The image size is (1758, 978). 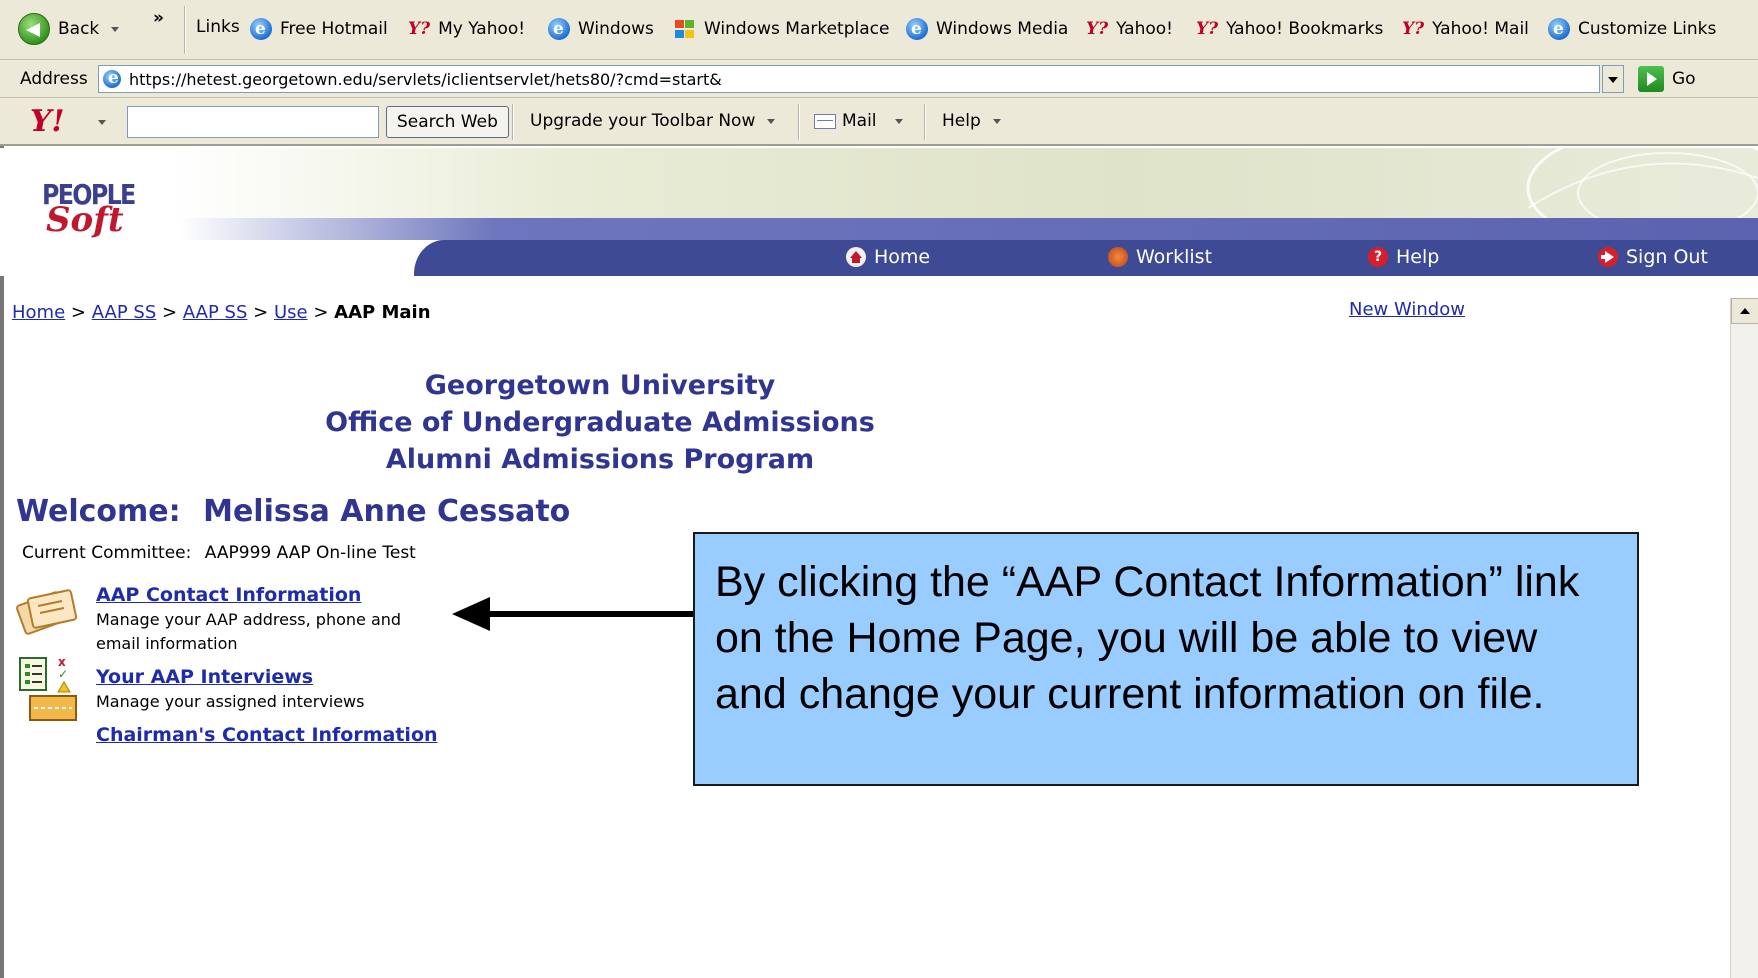 What do you see at coordinates (319, 29) in the screenshot?
I see `link-free-hotmail: Free Hotmail` at bounding box center [319, 29].